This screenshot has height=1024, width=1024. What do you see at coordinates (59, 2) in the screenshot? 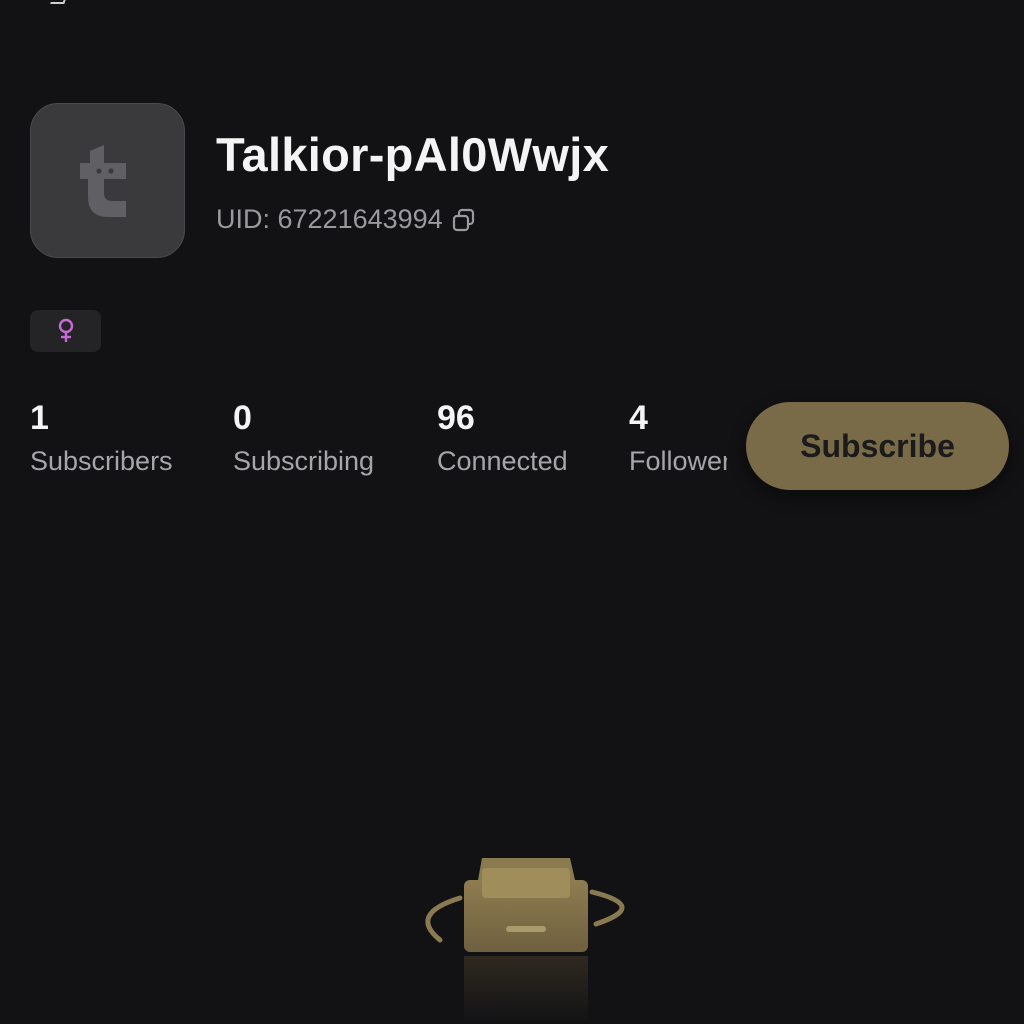
I see `back-arrow-icon` at bounding box center [59, 2].